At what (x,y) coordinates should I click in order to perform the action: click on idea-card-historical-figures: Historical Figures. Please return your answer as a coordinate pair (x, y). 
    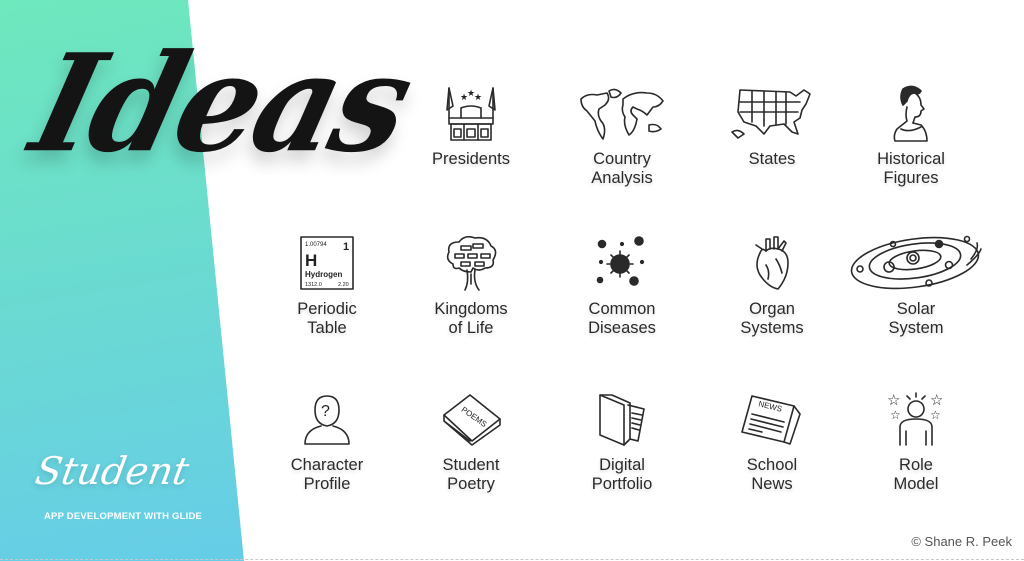
    Looking at the image, I should click on (911, 135).